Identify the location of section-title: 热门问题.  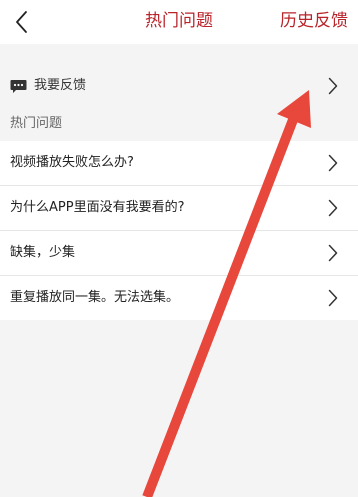
(36, 123).